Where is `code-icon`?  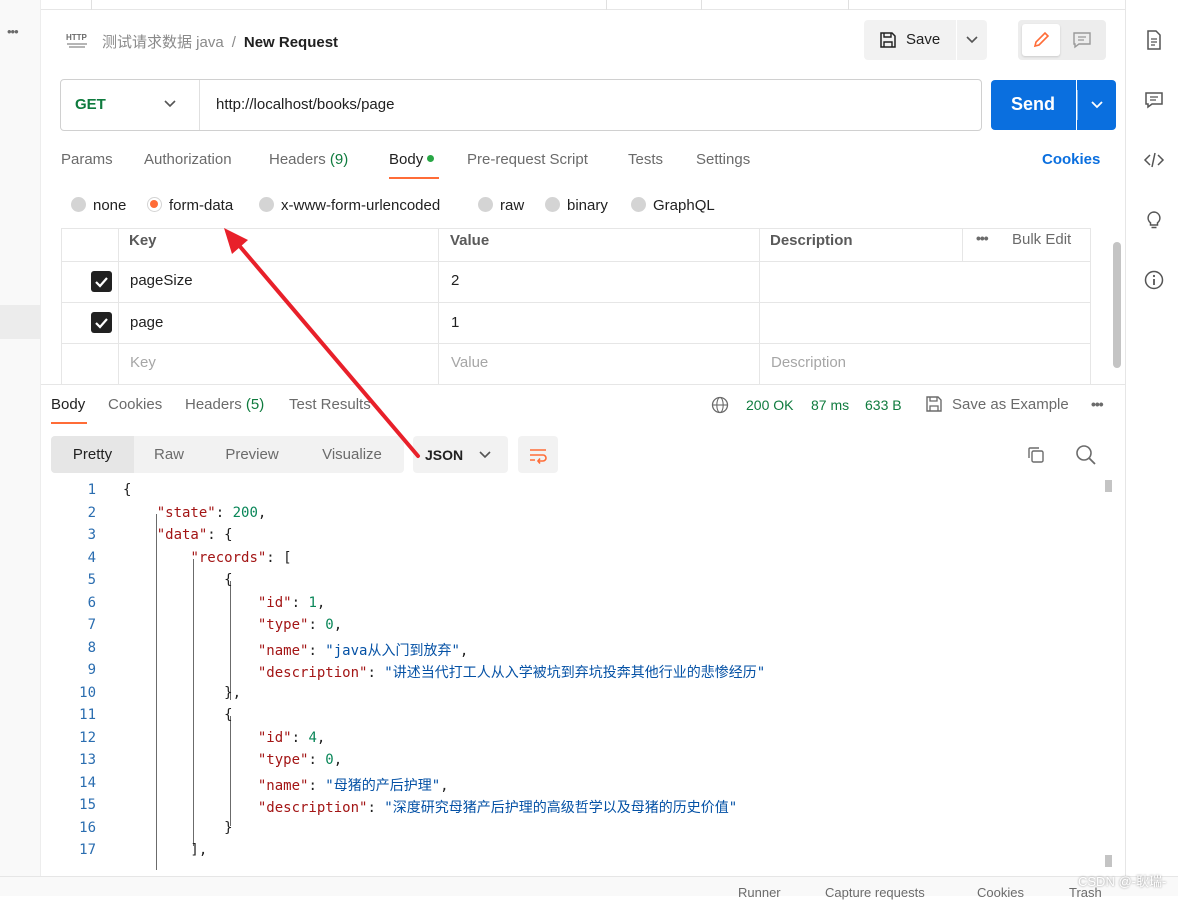 code-icon is located at coordinates (1154, 160).